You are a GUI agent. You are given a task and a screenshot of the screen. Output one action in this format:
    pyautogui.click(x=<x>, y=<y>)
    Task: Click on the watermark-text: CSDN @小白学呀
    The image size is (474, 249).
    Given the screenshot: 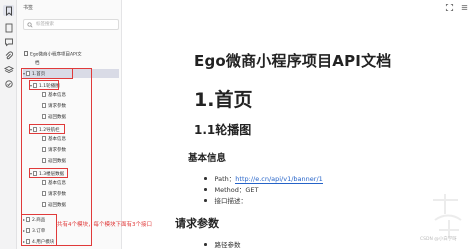 What is the action you would take?
    pyautogui.click(x=438, y=239)
    